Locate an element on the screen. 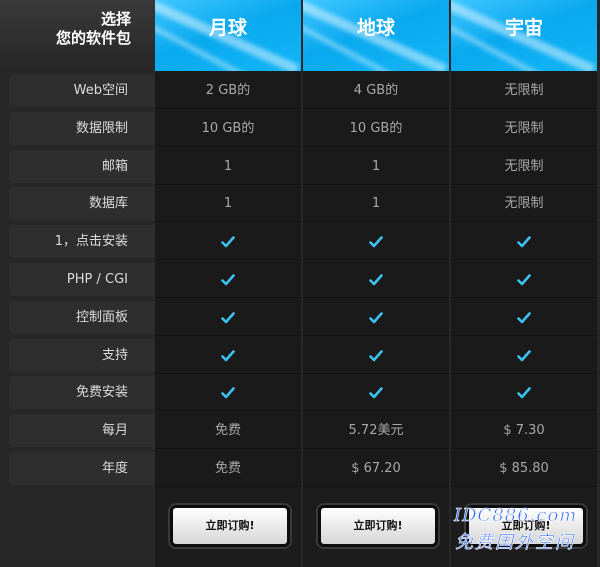  value-cell: 5.72美元 is located at coordinates (376, 431).